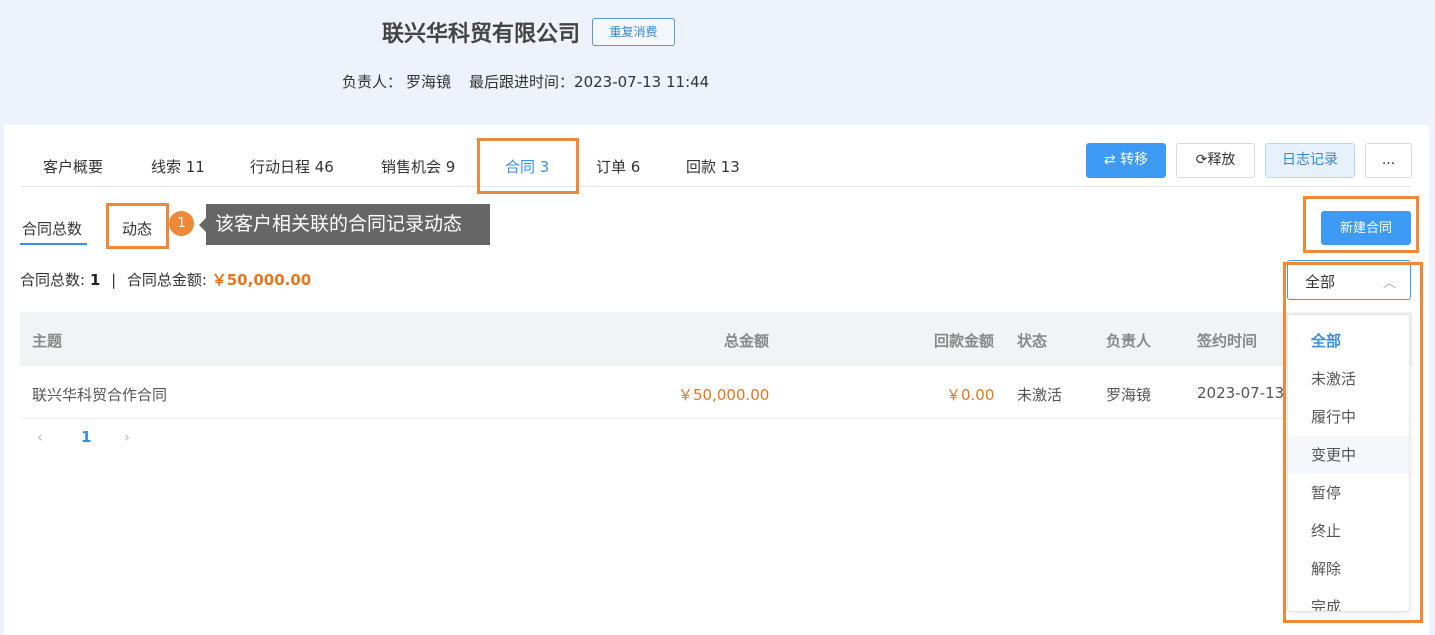 Image resolution: width=1435 pixels, height=635 pixels. What do you see at coordinates (1129, 395) in the screenshot?
I see `cell-owner: 罗海镜` at bounding box center [1129, 395].